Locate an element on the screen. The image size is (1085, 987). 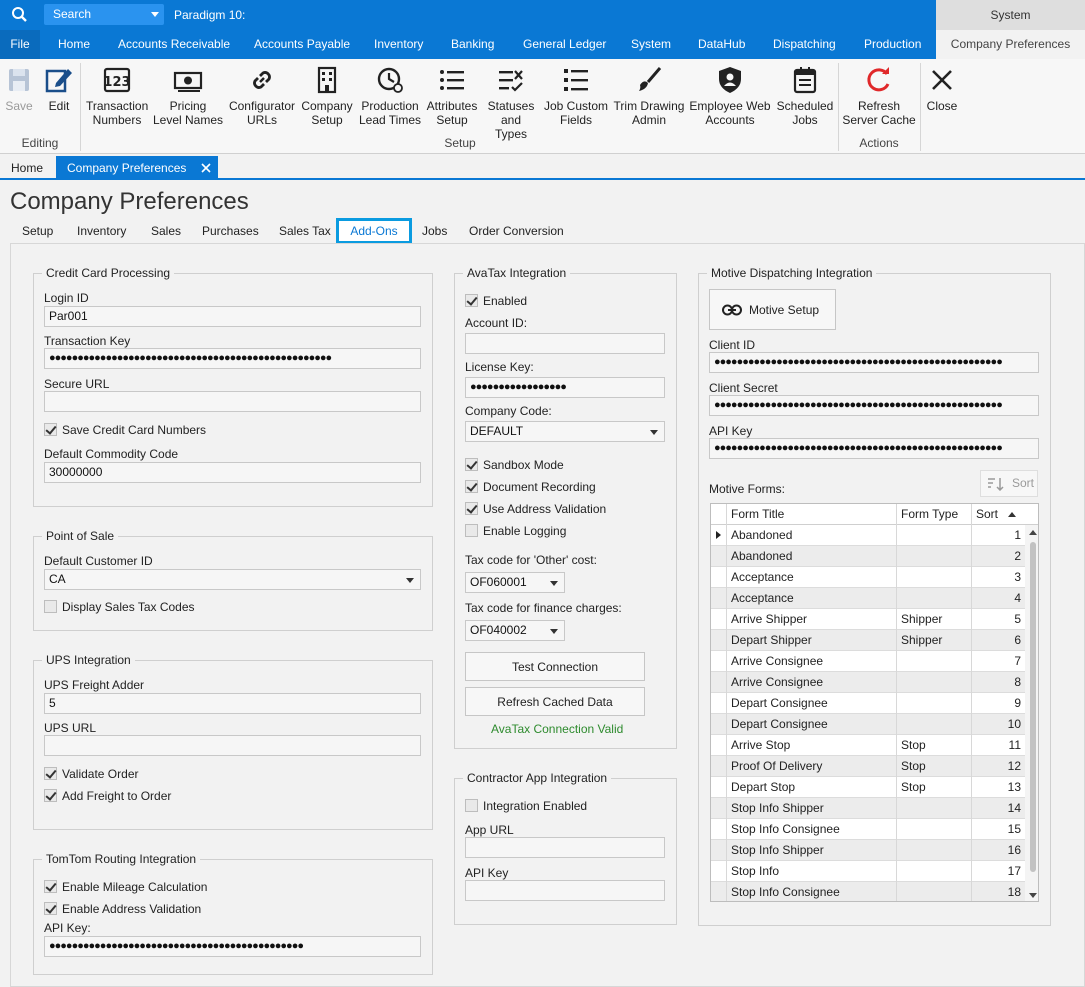
address-validation-checkbox: Enable Address Validation is located at coordinates (122, 909).